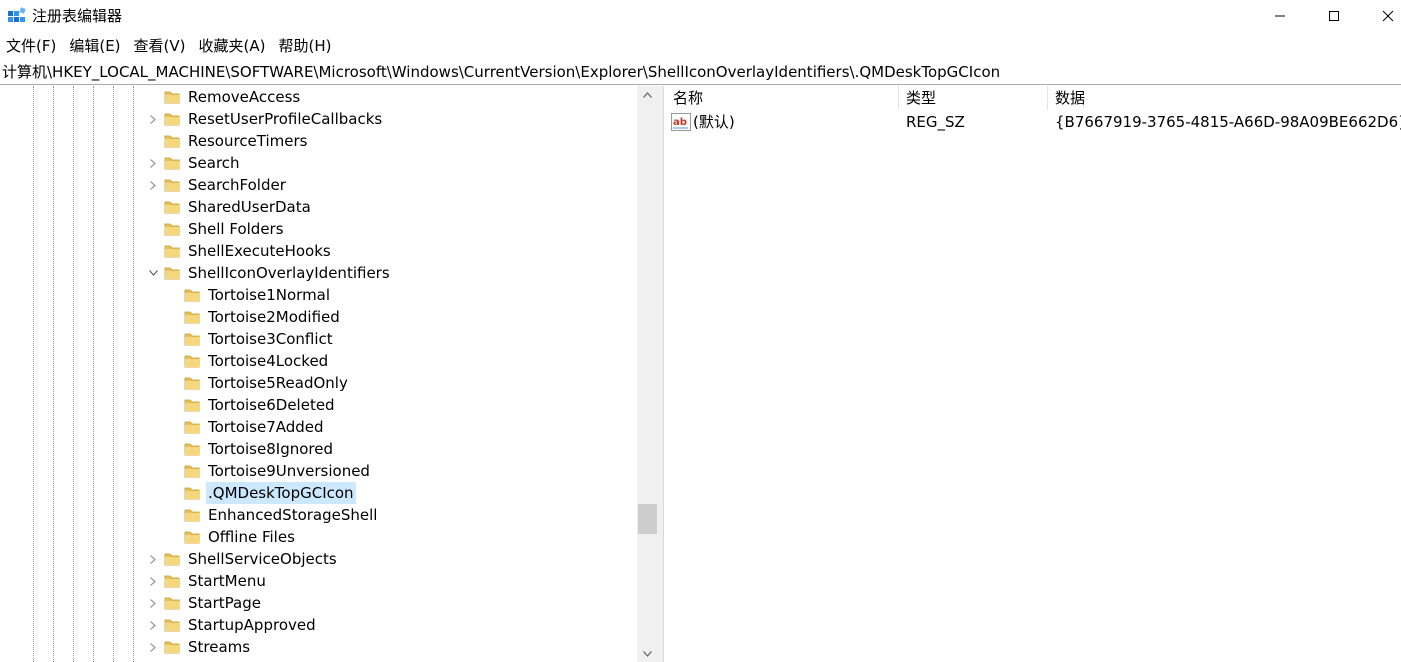 The image size is (1401, 662). I want to click on tree-item: RemoveAccess, so click(318, 97).